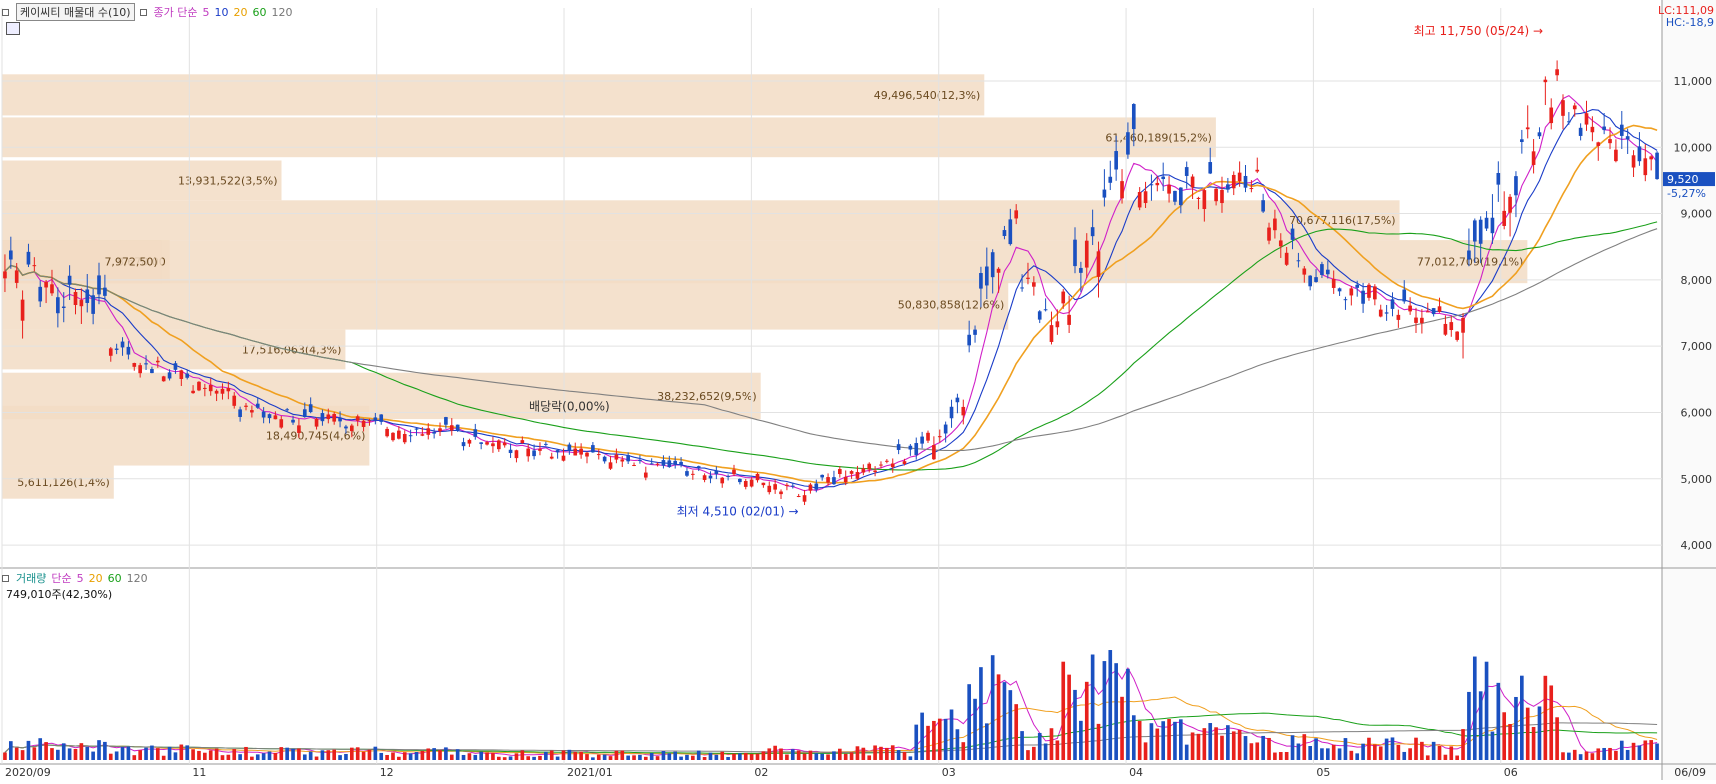  I want to click on collapse-icon, so click(5, 12).